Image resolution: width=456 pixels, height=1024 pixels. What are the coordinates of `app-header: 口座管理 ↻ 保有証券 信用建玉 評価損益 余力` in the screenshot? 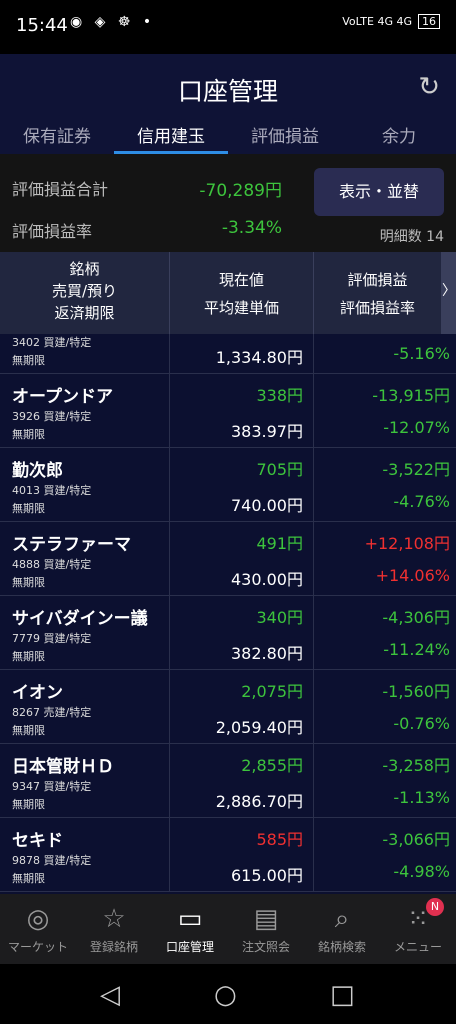 It's located at (228, 104).